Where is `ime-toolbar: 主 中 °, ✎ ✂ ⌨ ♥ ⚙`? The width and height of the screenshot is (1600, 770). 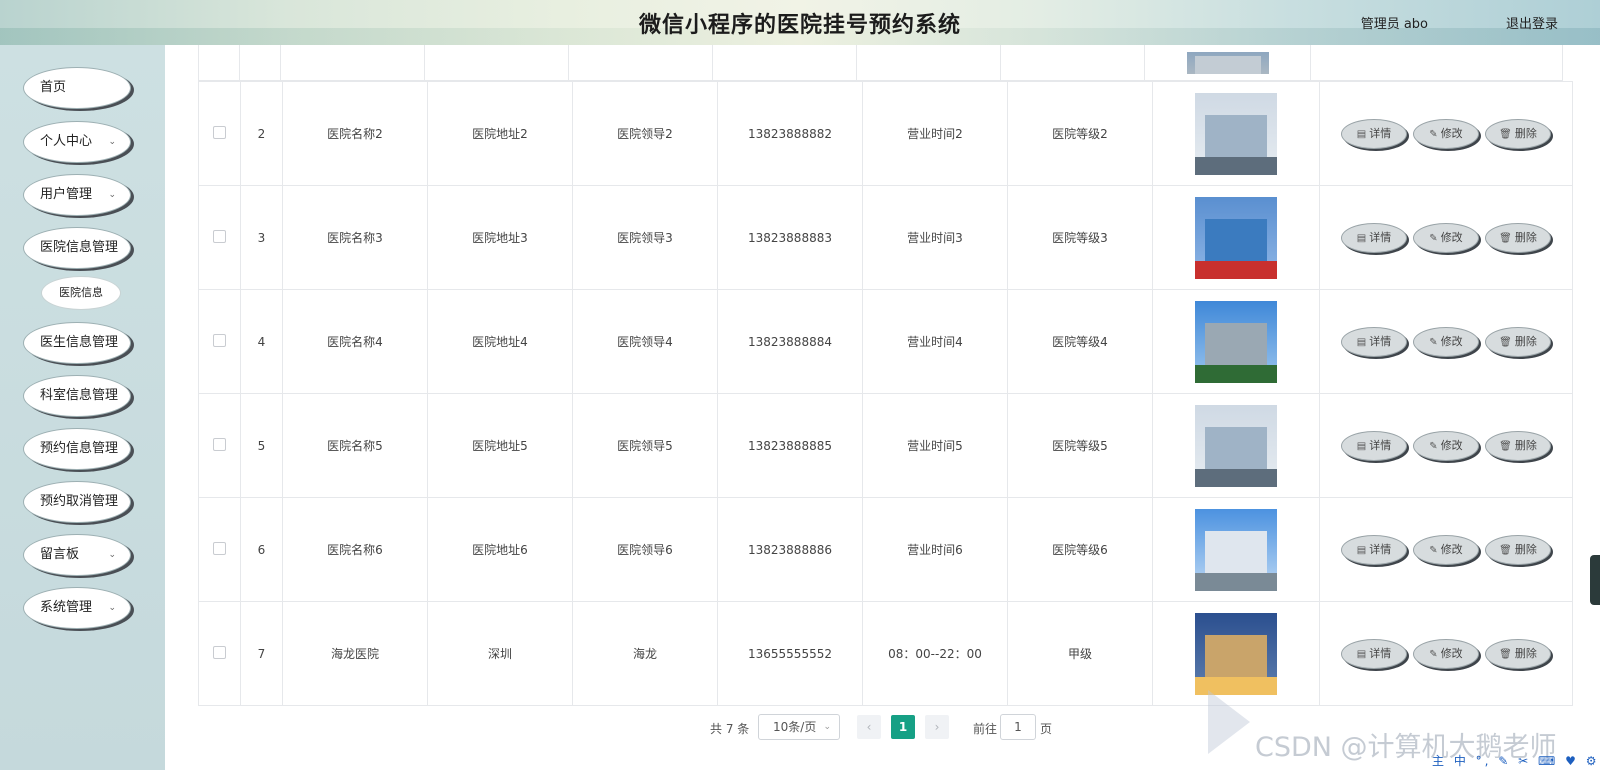
ime-toolbar: 主 中 °, ✎ ✂ ⌨ ♥ ⚙ is located at coordinates (1516, 761).